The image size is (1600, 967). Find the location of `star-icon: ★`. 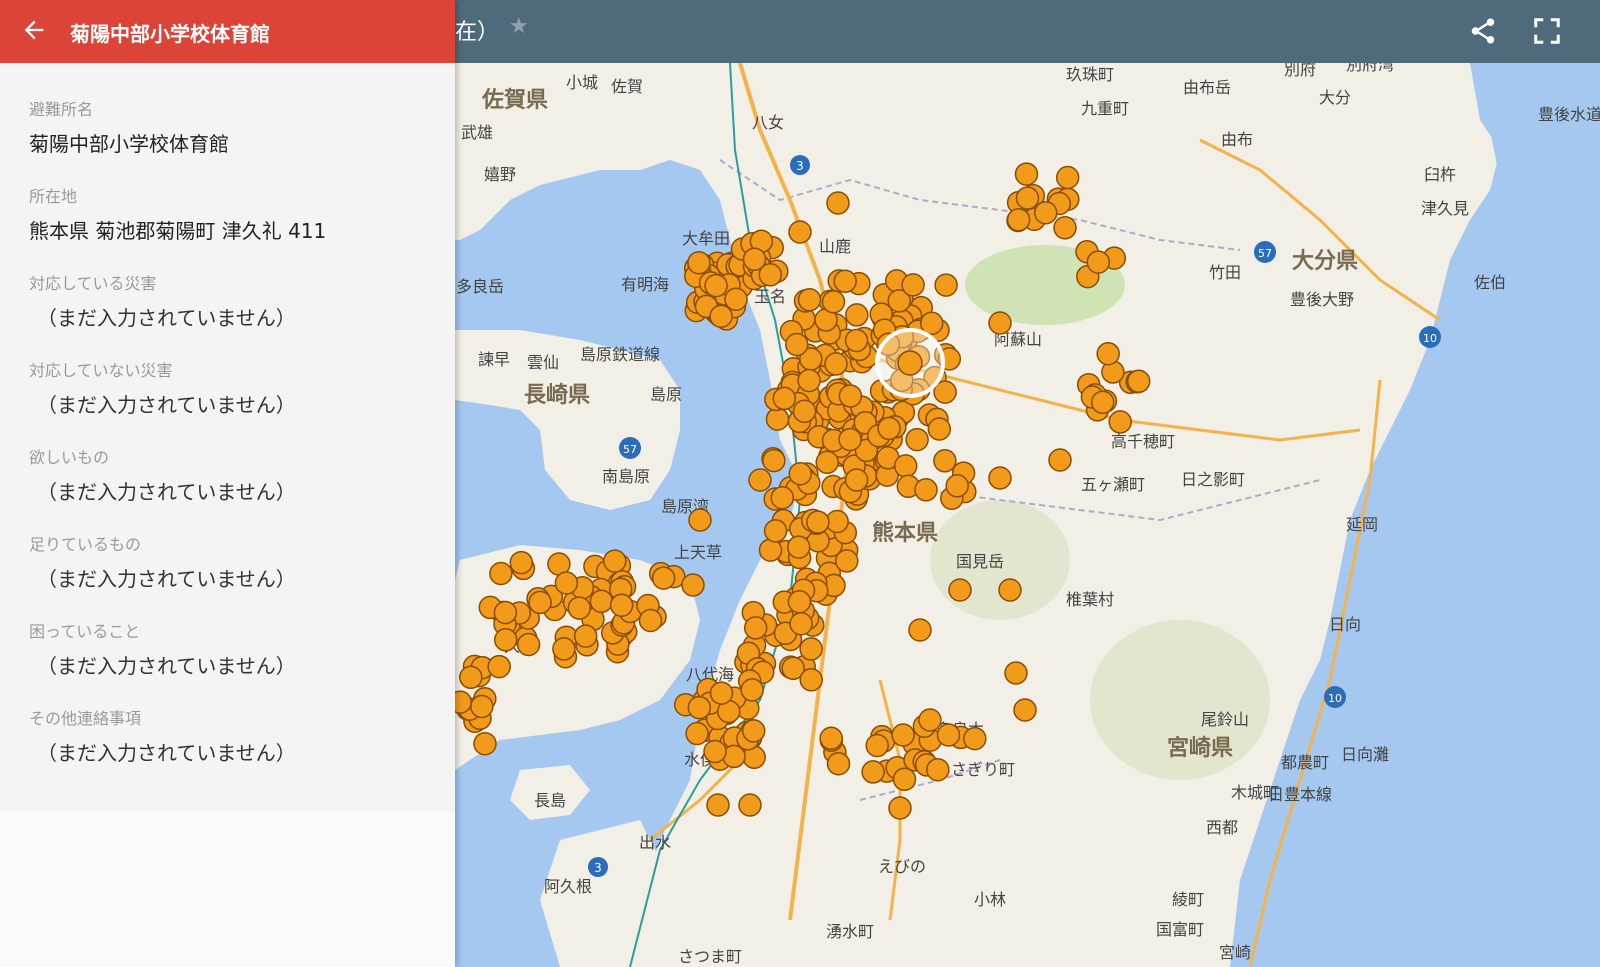

star-icon: ★ is located at coordinates (519, 26).